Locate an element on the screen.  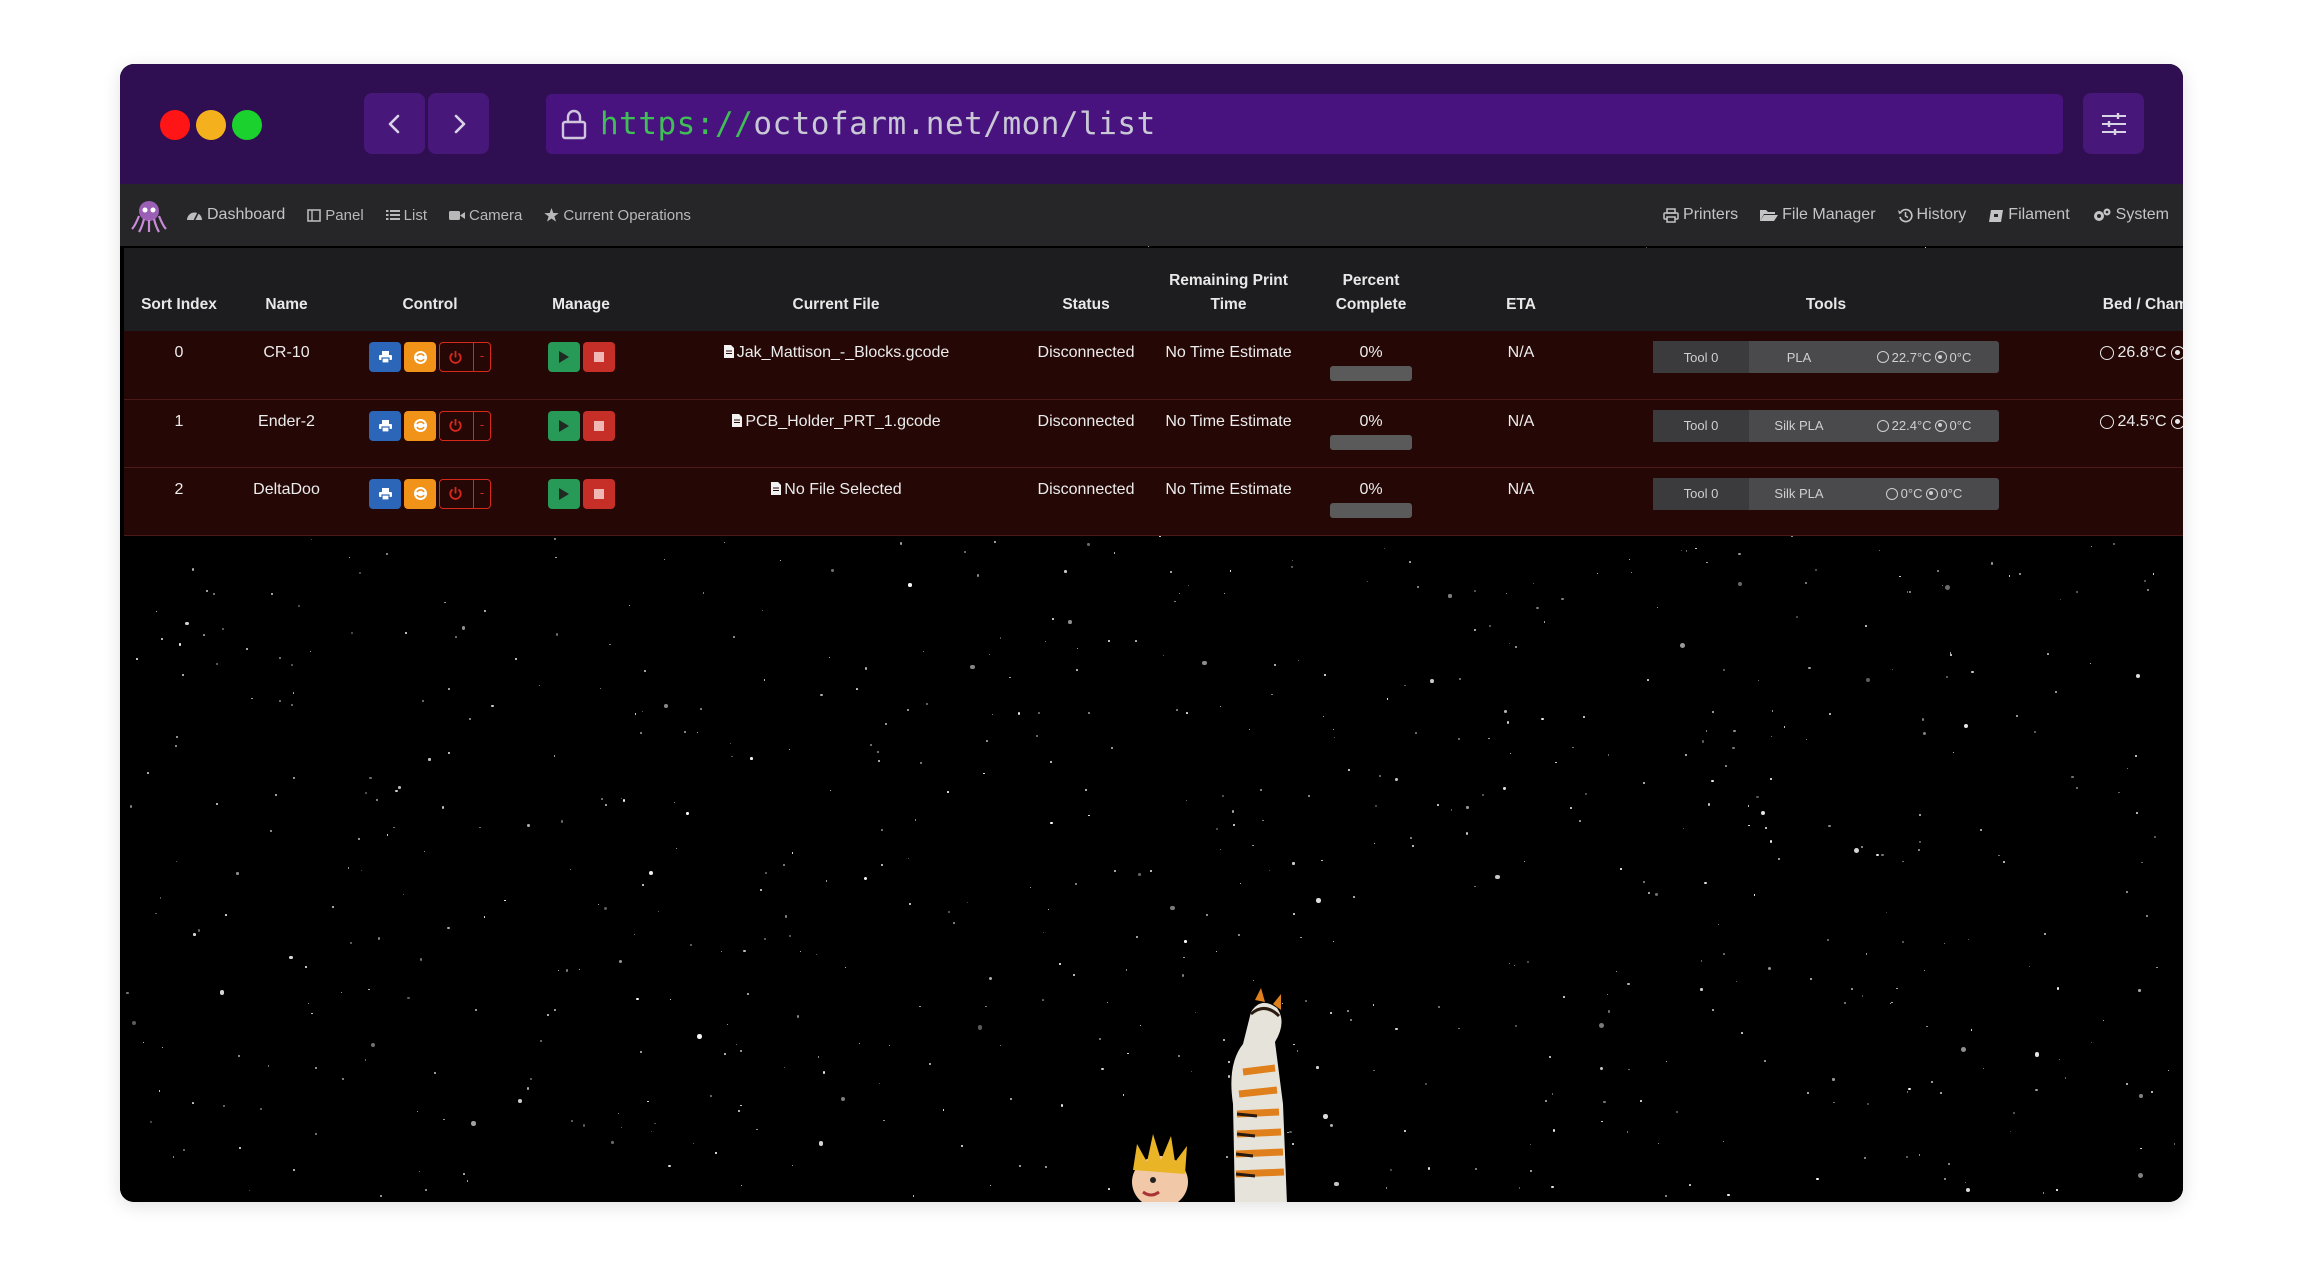
forward-button is located at coordinates (458, 123).